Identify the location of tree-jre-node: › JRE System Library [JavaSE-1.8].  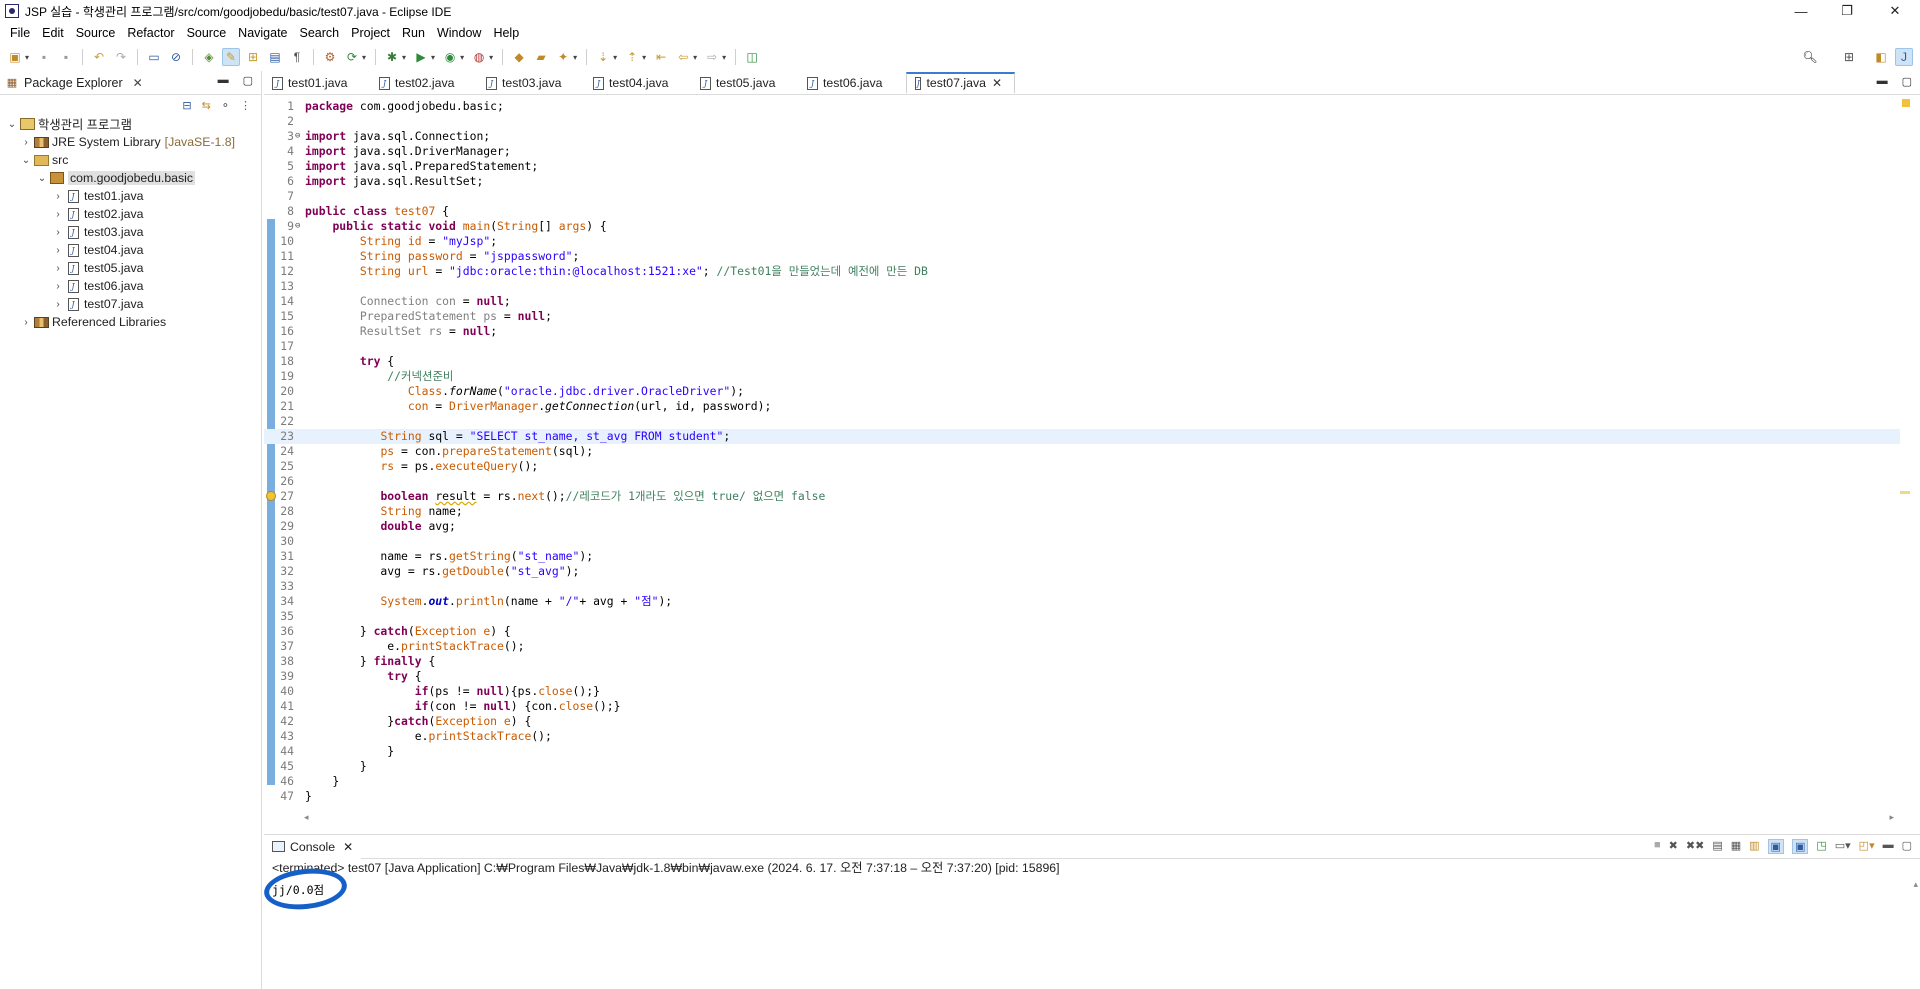
(130, 142).